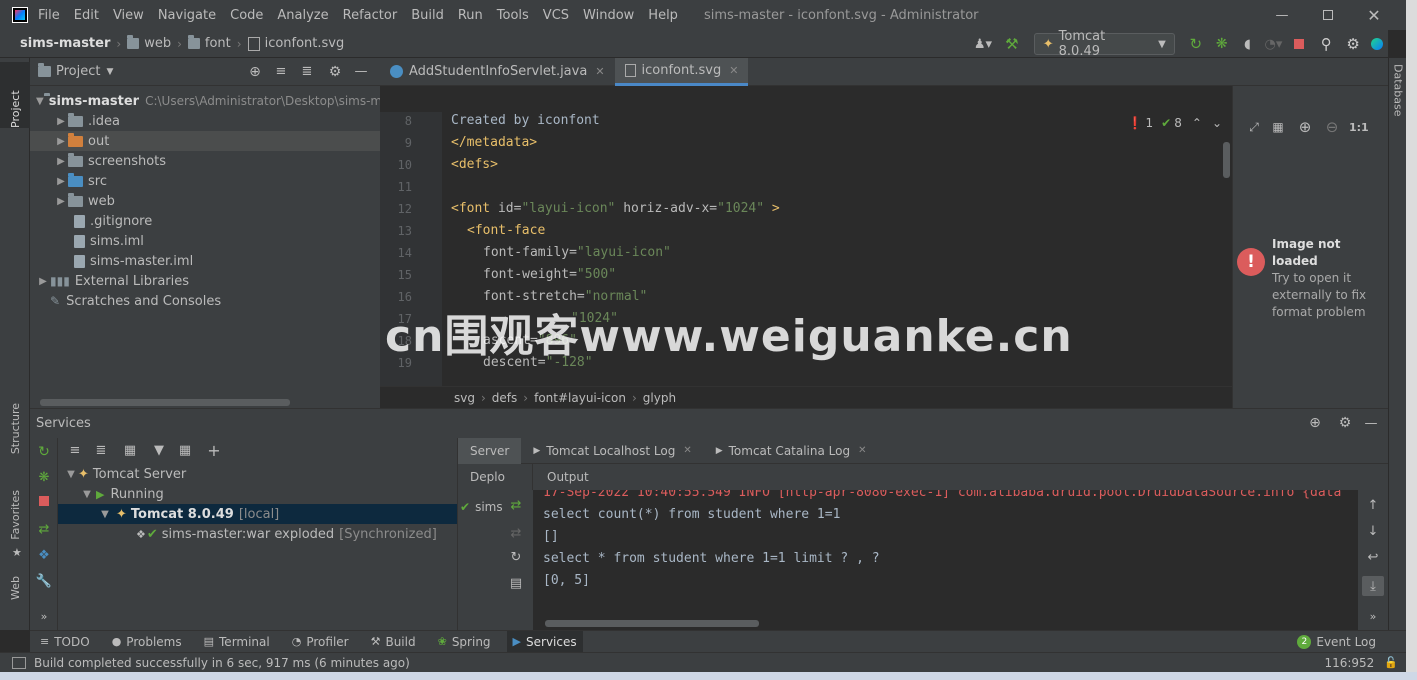 This screenshot has width=1417, height=680. Describe the element at coordinates (205, 301) in the screenshot. I see `tree-item-scratches: ✎ Scratches and Consoles` at that location.